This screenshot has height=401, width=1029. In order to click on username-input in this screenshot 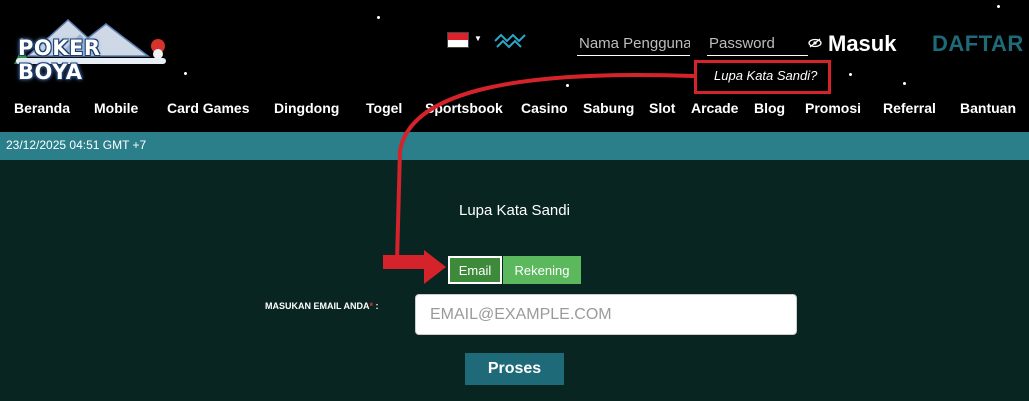, I will do `click(633, 44)`.